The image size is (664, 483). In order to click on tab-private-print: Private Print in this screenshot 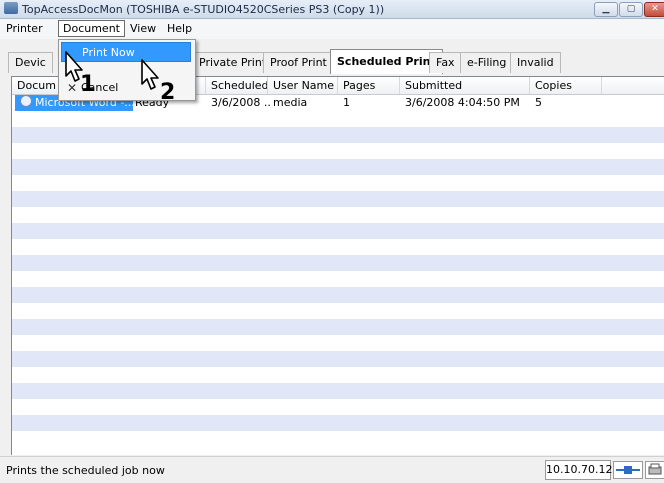, I will do `click(233, 62)`.